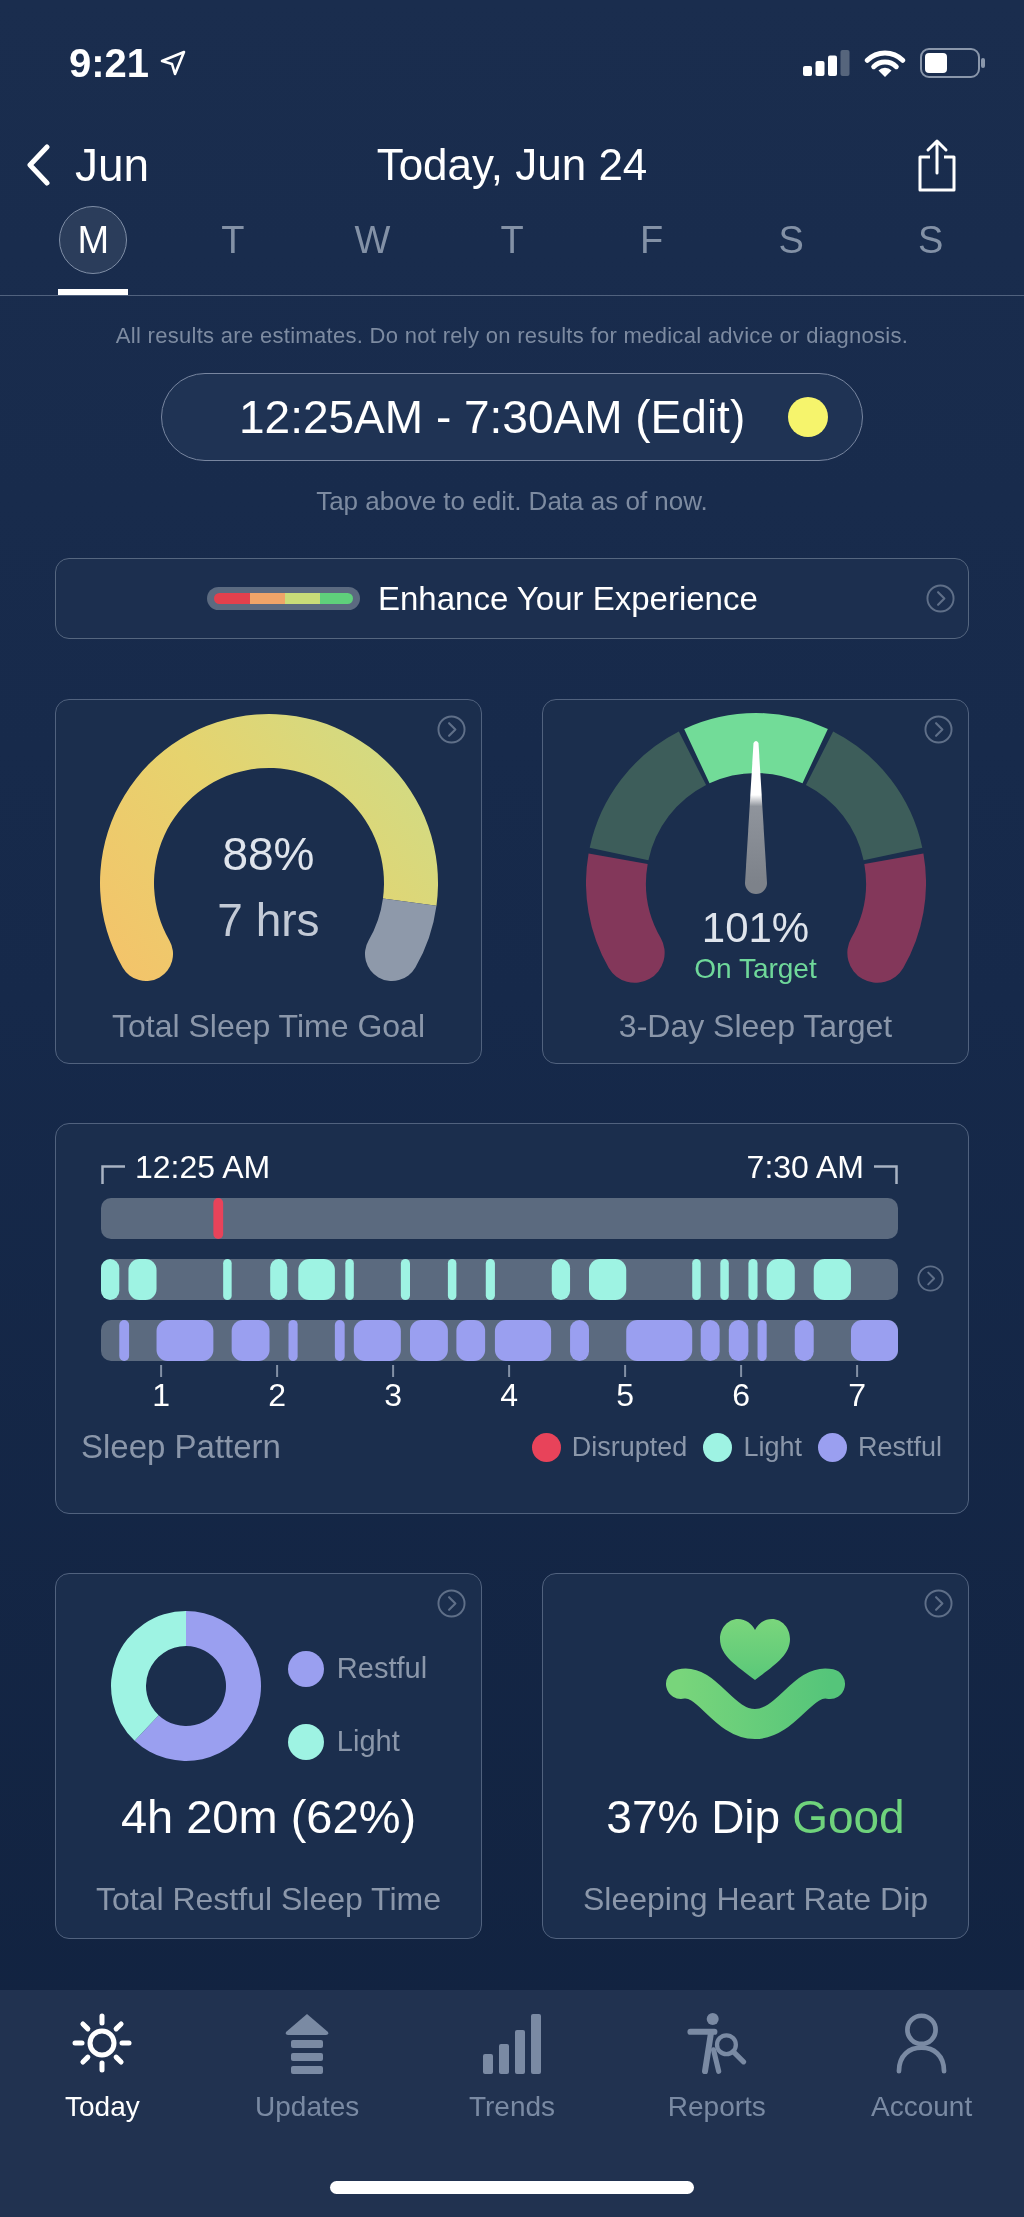 This screenshot has height=2217, width=1024. Describe the element at coordinates (512, 2043) in the screenshot. I see `bar-chart-icon` at that location.